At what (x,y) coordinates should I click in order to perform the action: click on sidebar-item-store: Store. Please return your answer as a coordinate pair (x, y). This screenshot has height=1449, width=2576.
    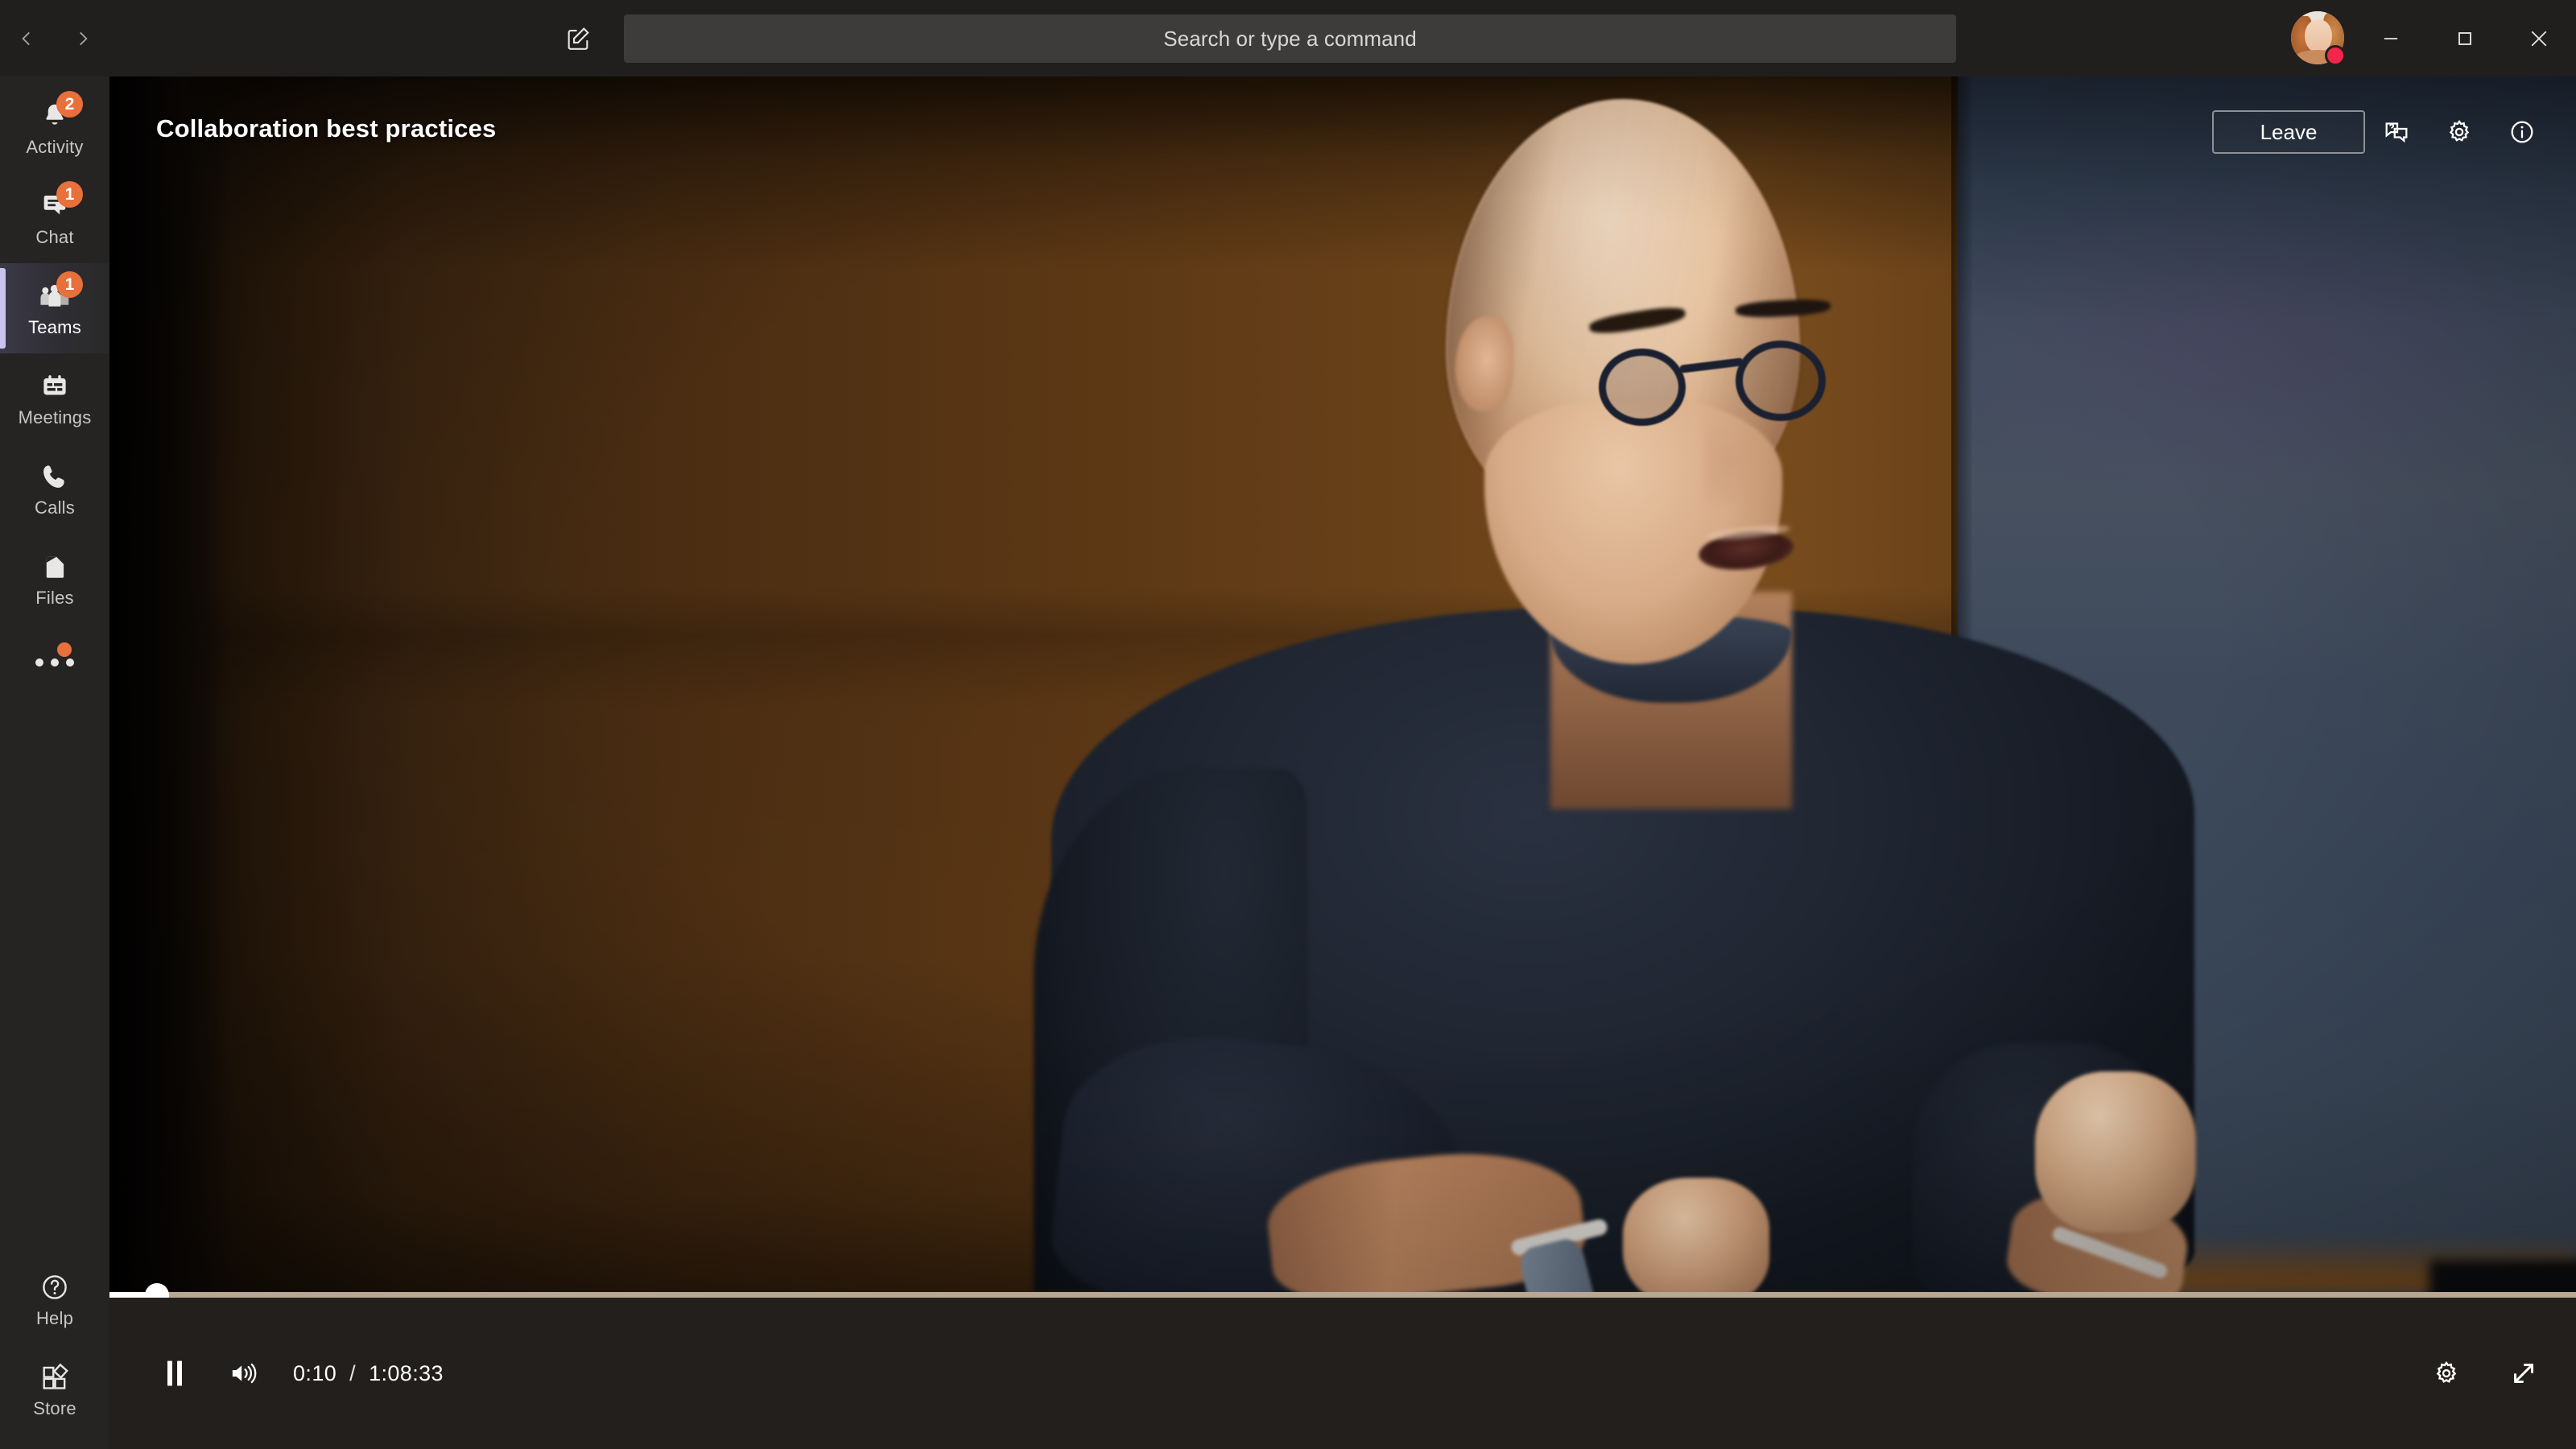
    Looking at the image, I should click on (54, 1389).